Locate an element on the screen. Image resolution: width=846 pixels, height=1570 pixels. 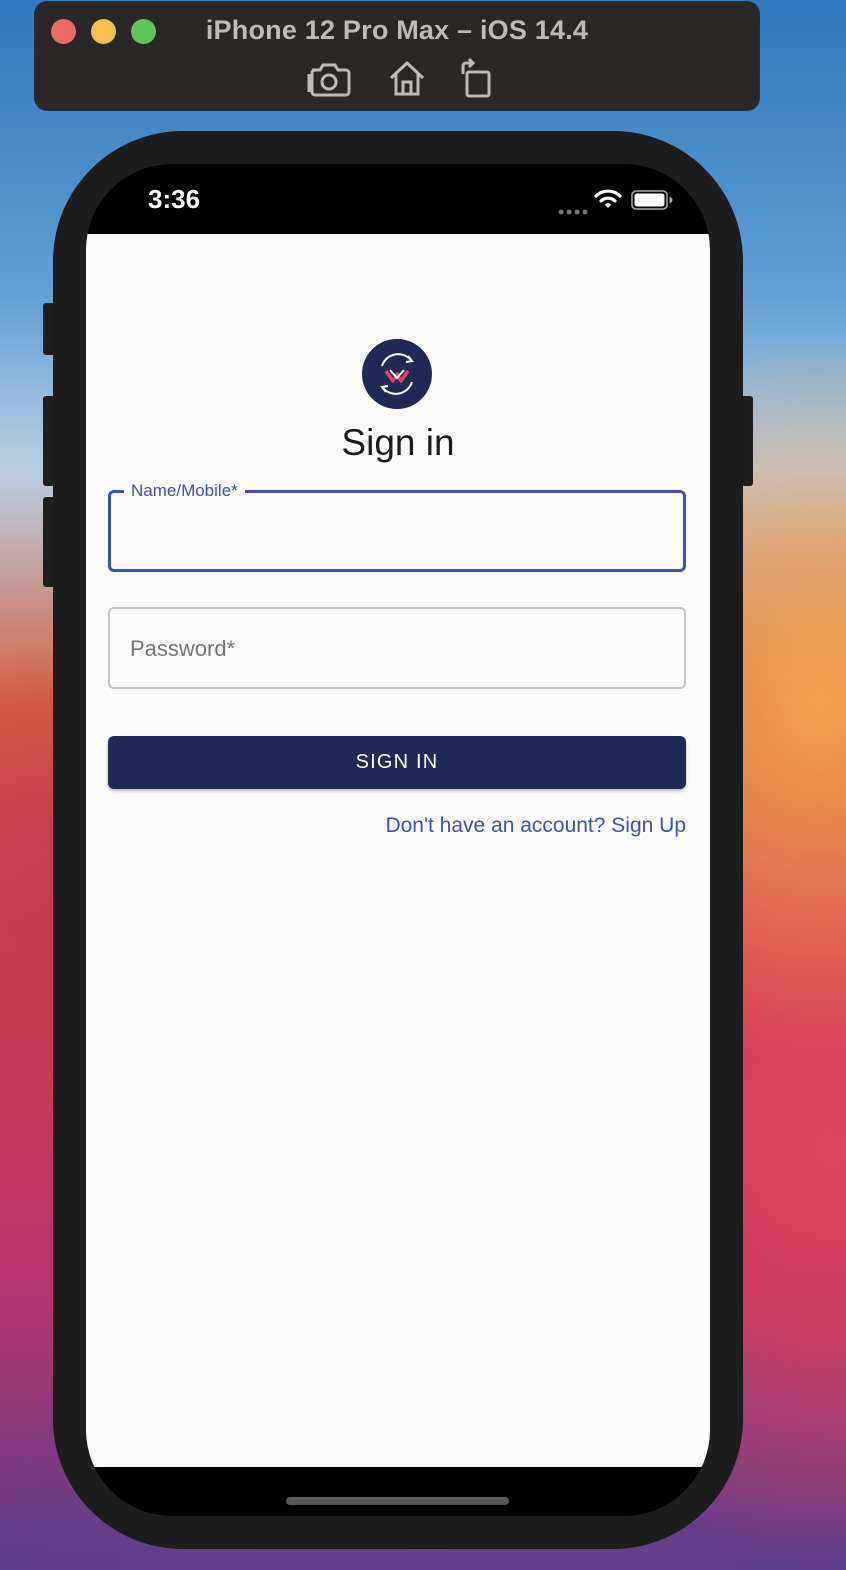
sign-in-button: SIGN IN is located at coordinates (397, 762).